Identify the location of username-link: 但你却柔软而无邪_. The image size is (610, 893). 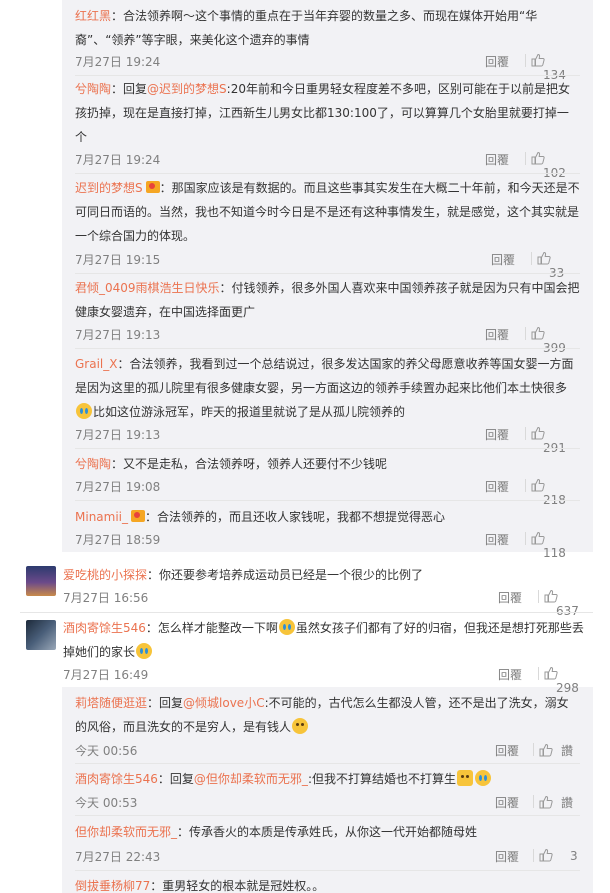
(126, 832).